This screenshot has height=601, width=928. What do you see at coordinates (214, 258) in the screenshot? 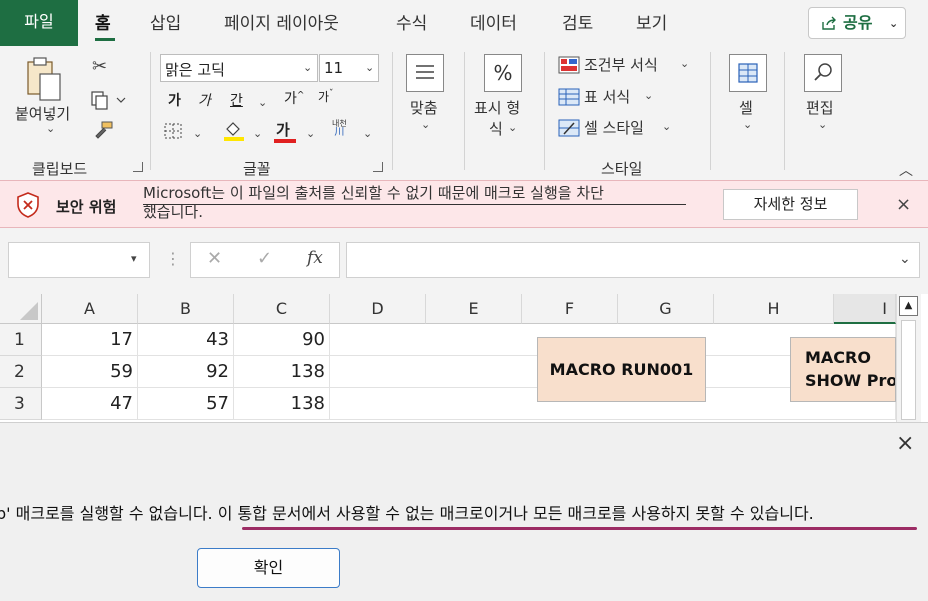
I see `cancel-icon: ✕` at bounding box center [214, 258].